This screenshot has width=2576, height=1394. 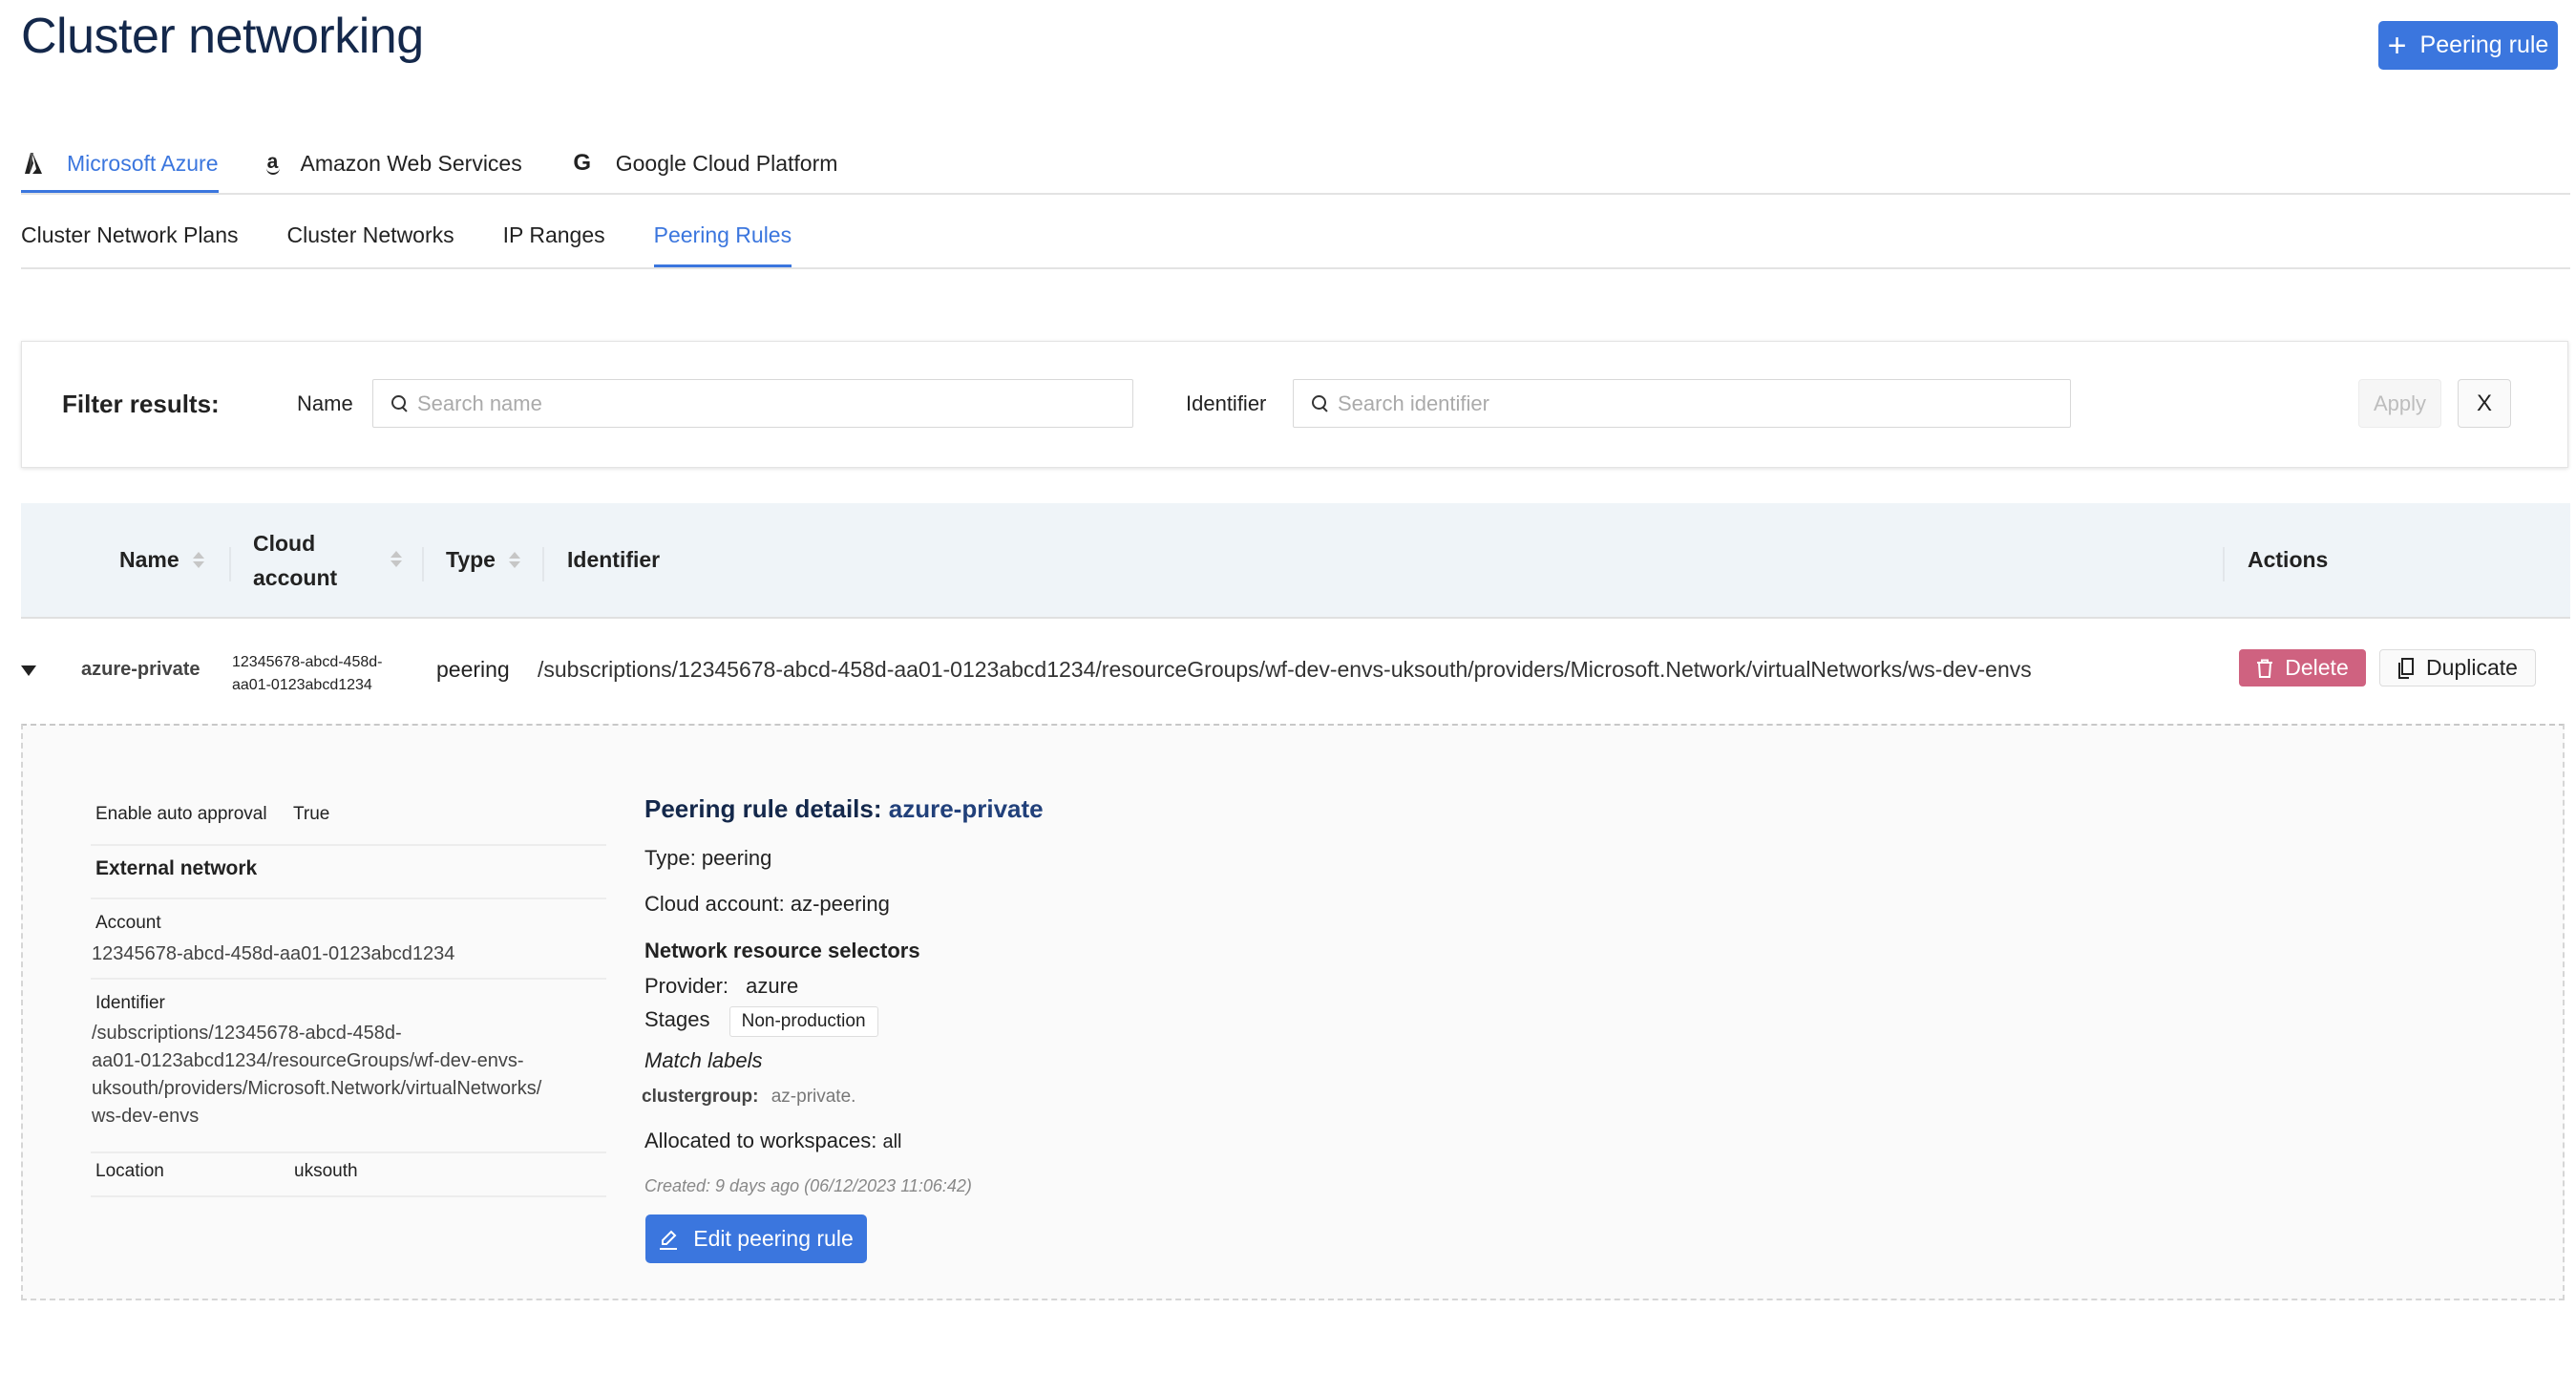 I want to click on stages-row: Stages Non-production, so click(x=761, y=1022).